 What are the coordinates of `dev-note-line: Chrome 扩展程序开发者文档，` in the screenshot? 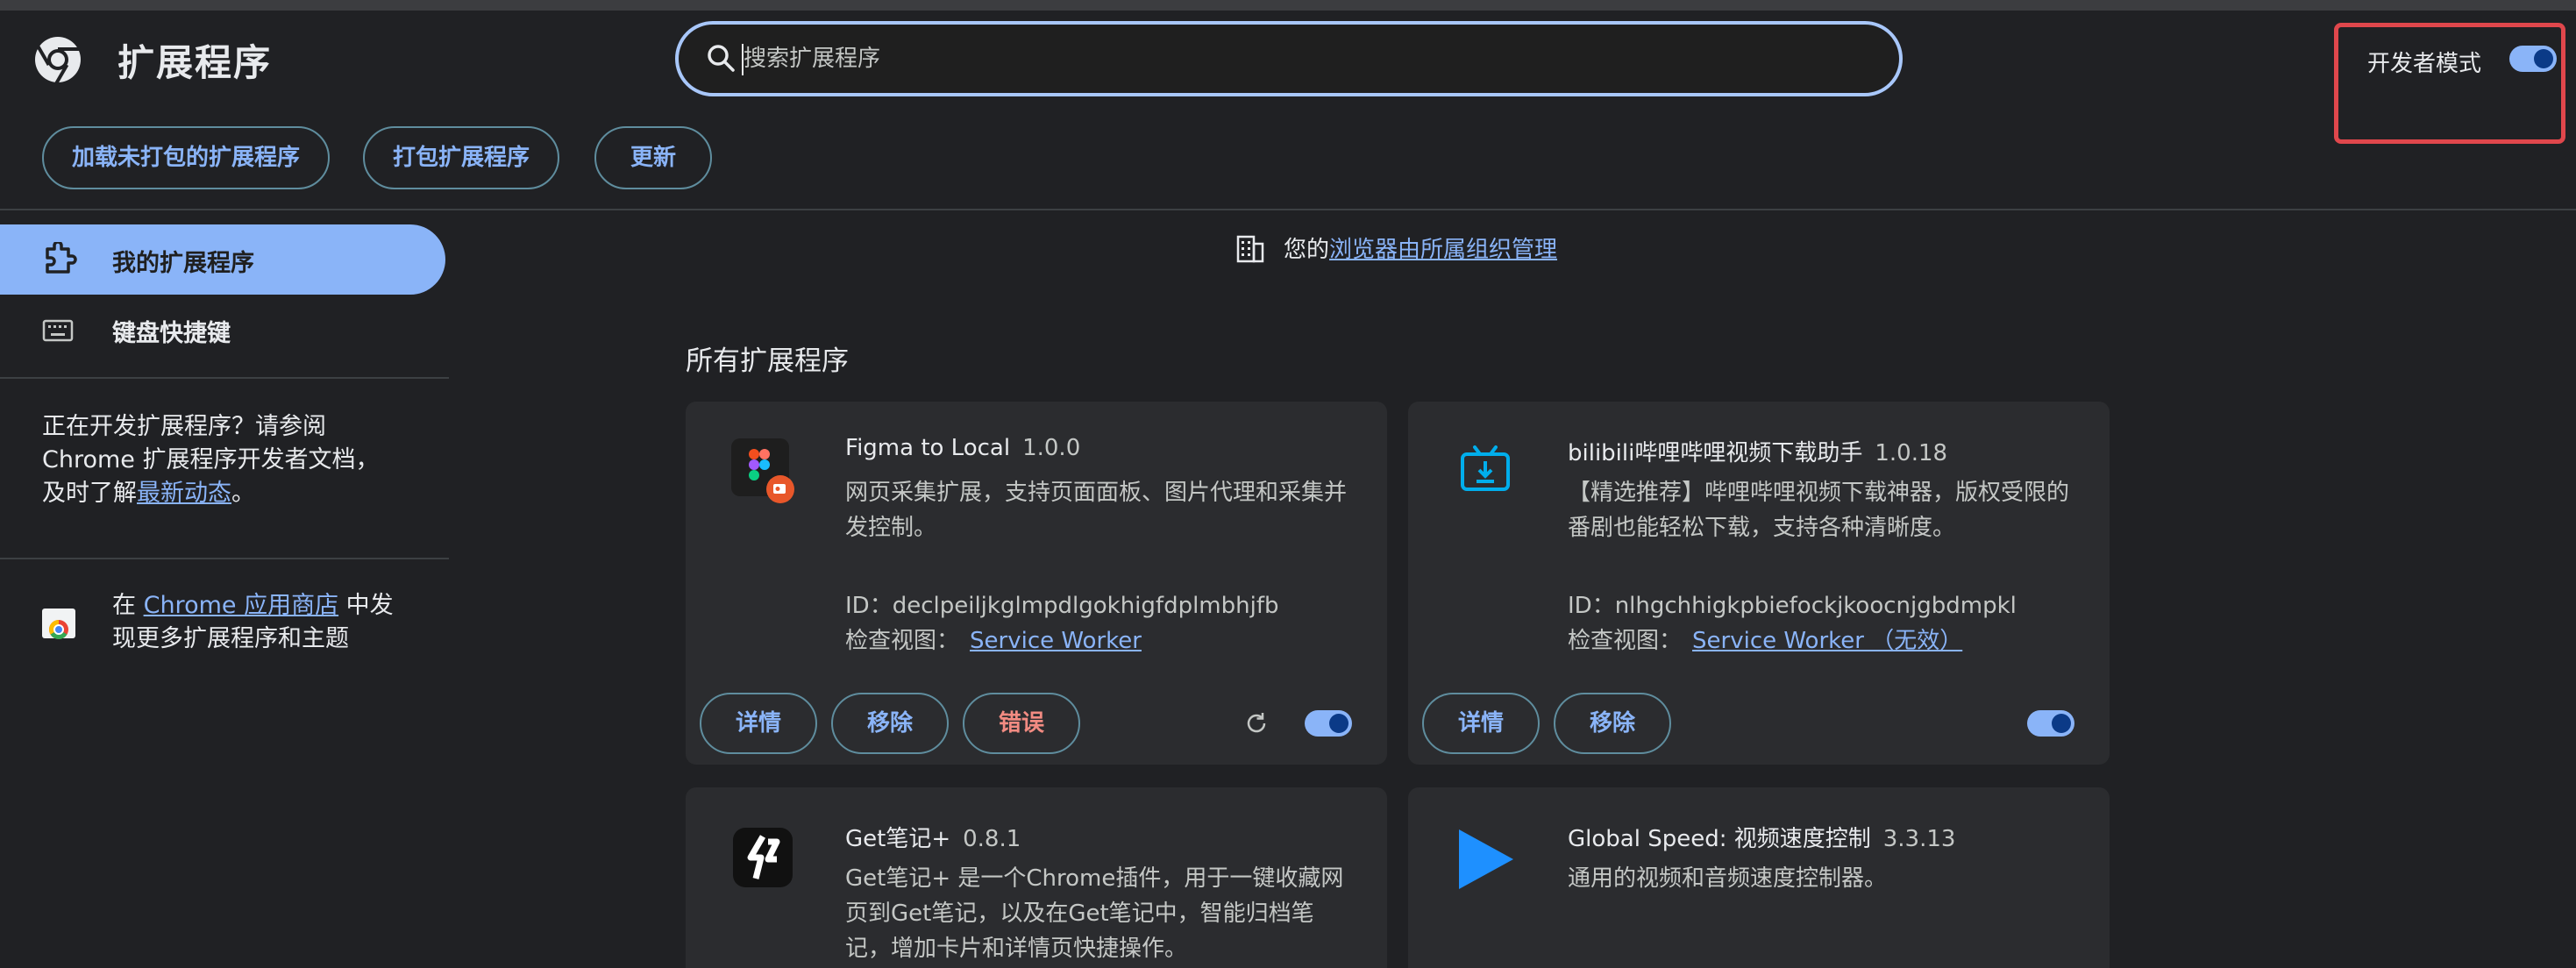 It's located at (211, 459).